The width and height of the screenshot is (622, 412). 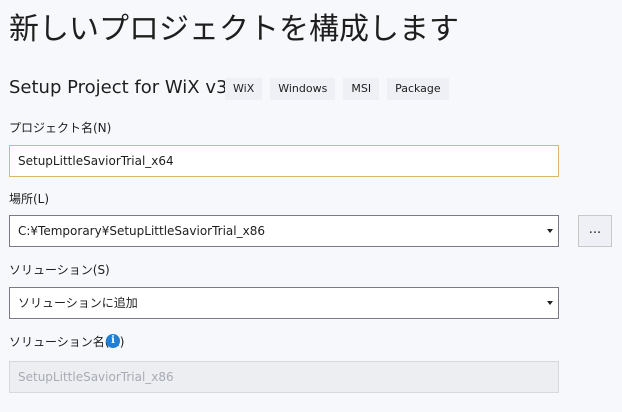 I want to click on page-title: 新しいプロジェクトを構成します, so click(x=234, y=29).